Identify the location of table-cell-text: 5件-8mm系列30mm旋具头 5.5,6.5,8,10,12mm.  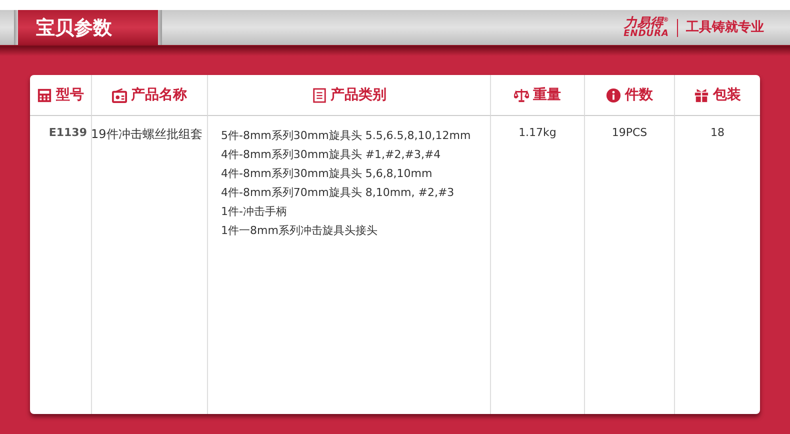
(346, 136).